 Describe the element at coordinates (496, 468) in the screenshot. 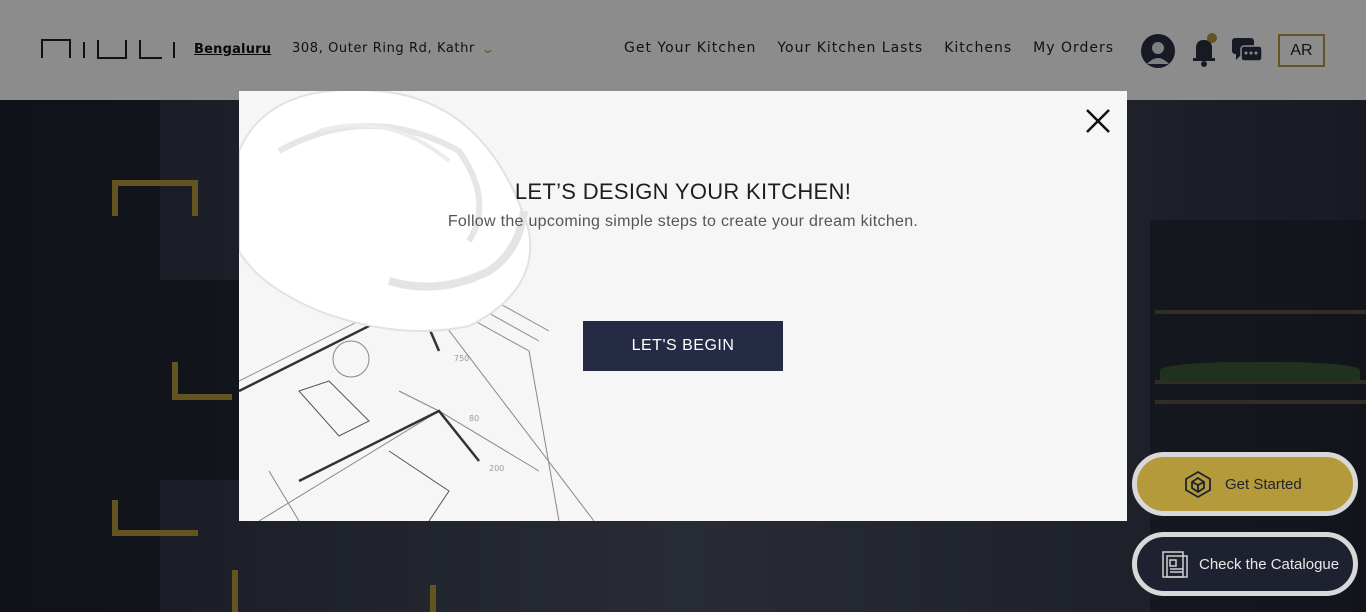

I see `svg-text: 200` at that location.